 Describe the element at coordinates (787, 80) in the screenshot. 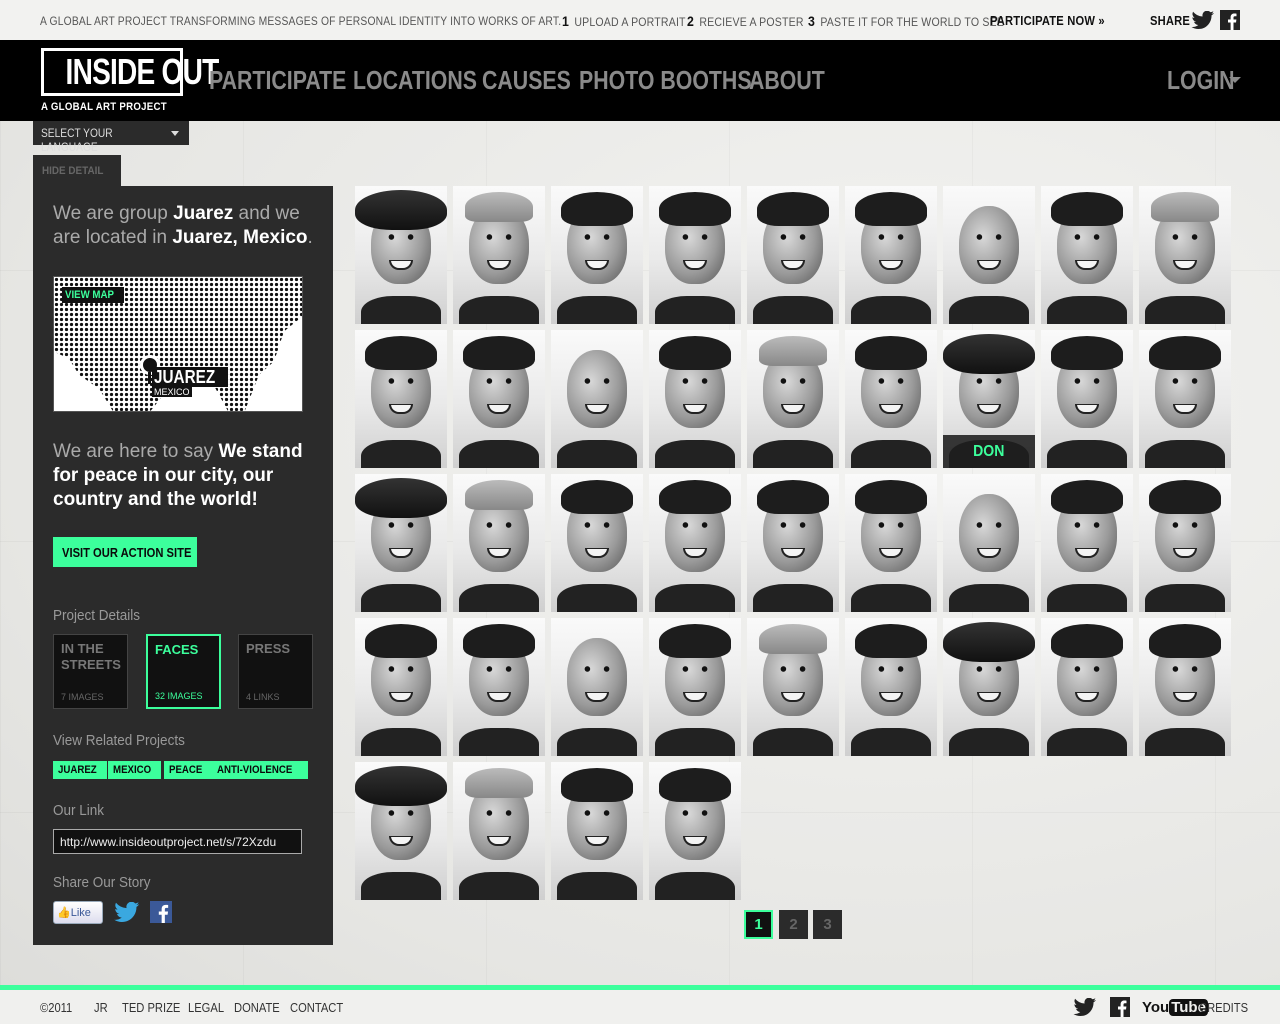

I see `nav-about: ABOUT` at that location.